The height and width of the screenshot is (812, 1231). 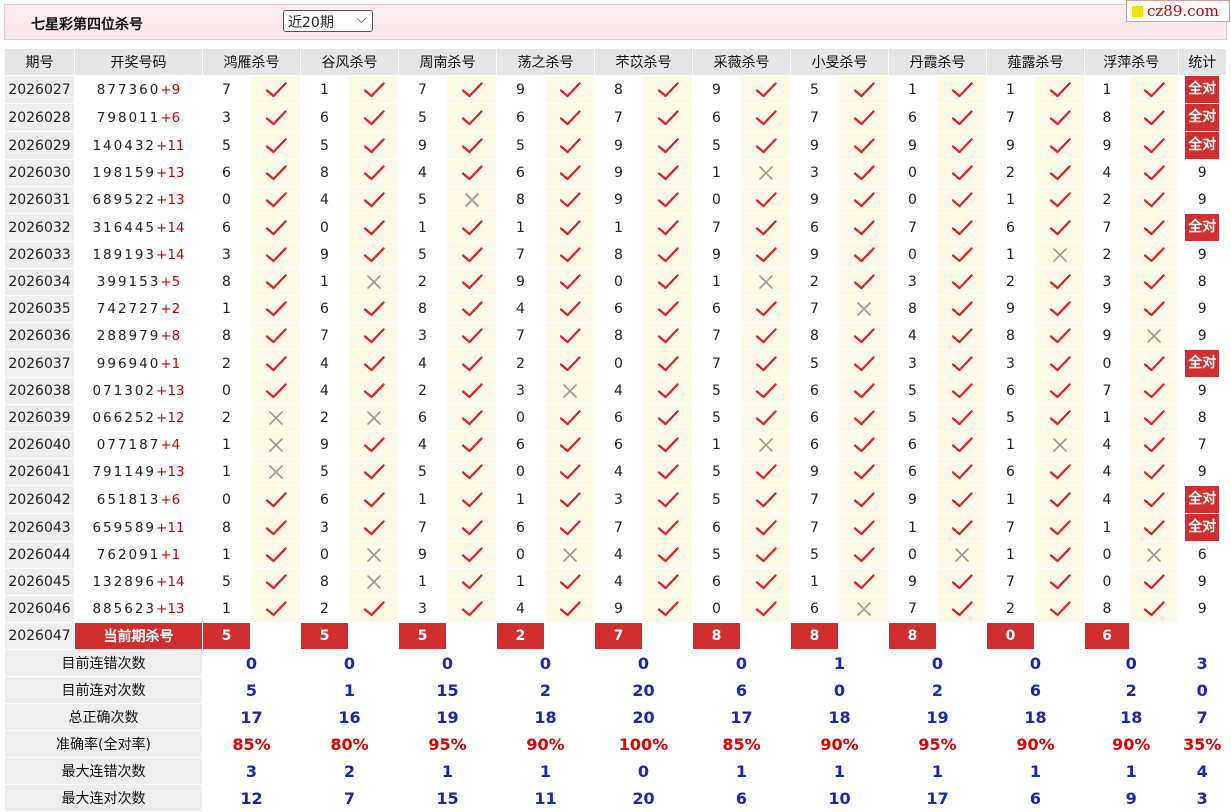 I want to click on draw-digits: 762091, so click(x=128, y=555).